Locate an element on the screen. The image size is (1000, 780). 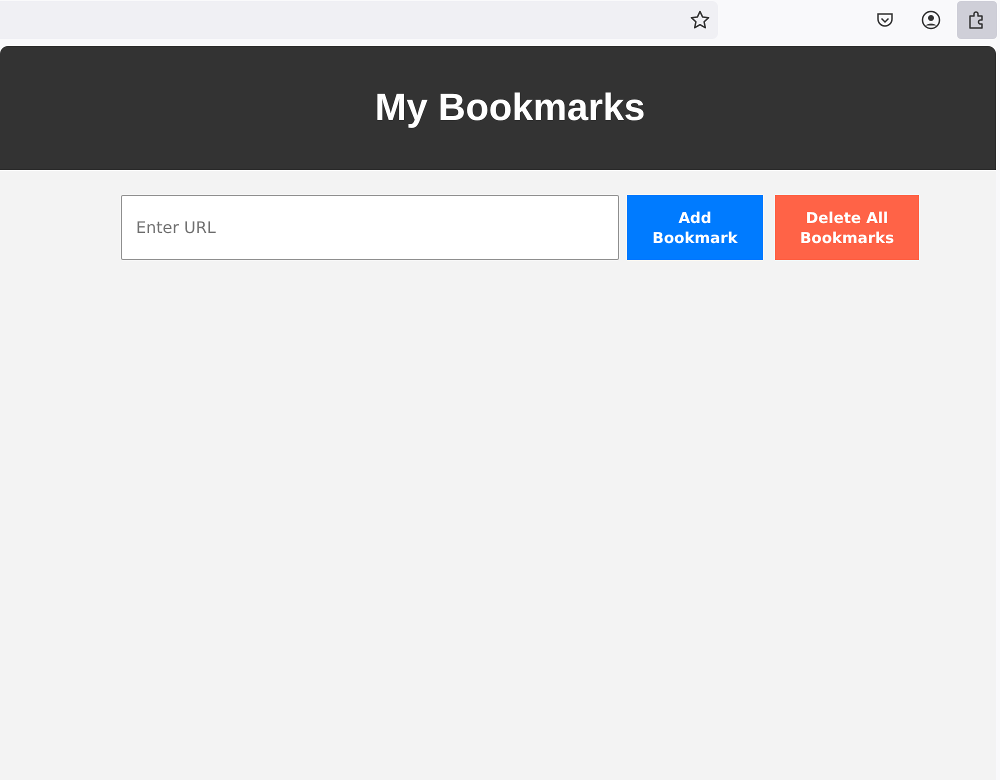
delete-all-button: Delete All Bookmarks is located at coordinates (847, 227).